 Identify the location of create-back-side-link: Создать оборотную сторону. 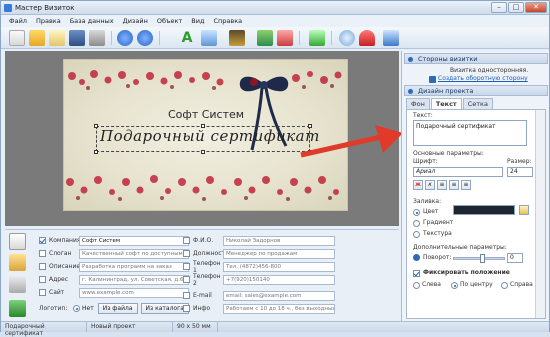
(483, 78).